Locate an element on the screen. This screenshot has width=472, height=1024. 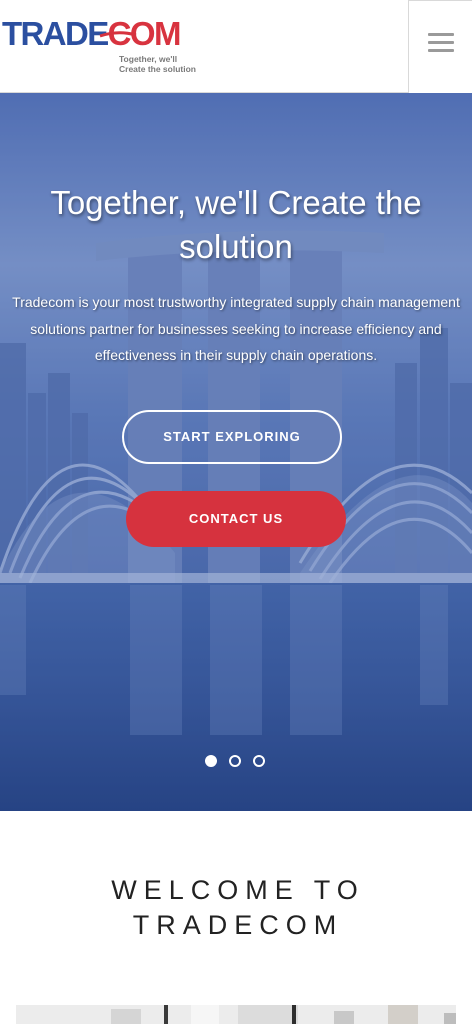
logo-wordmark: TRADECOM is located at coordinates (91, 34).